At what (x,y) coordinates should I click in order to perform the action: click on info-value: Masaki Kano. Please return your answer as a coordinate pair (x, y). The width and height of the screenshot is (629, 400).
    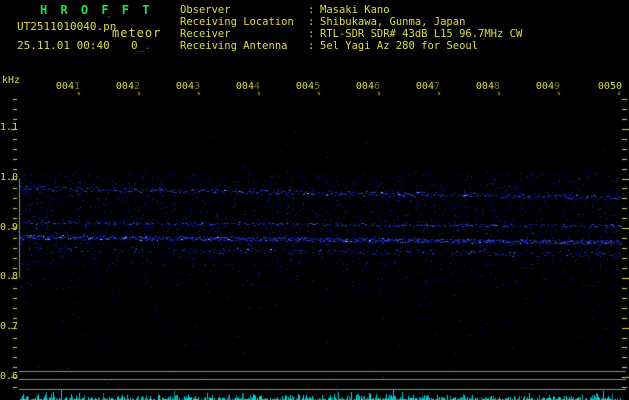
    Looking at the image, I should click on (355, 10).